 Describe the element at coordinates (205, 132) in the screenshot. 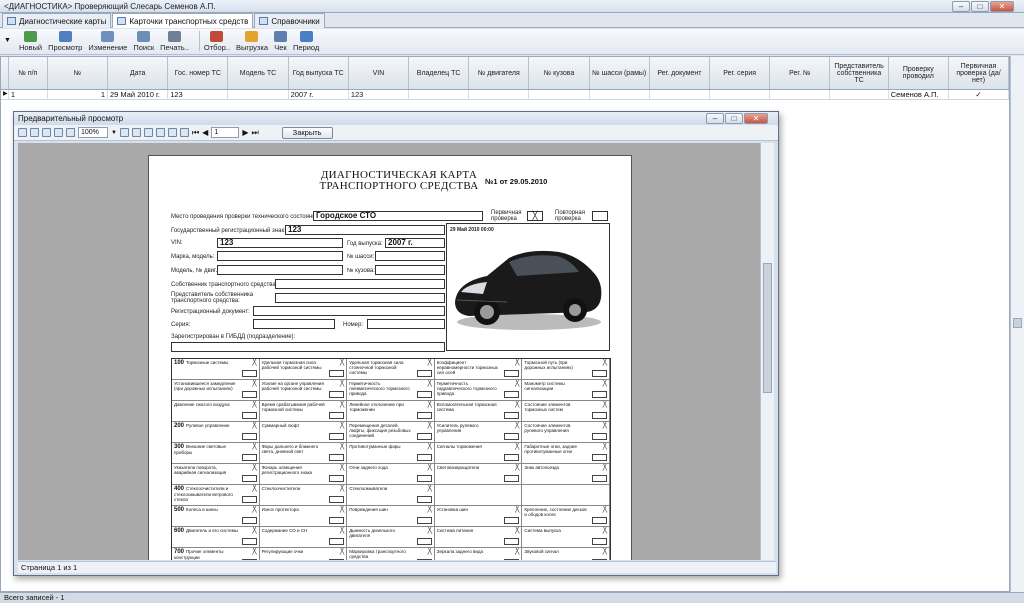

I see `prev-page-icon: ◀` at that location.